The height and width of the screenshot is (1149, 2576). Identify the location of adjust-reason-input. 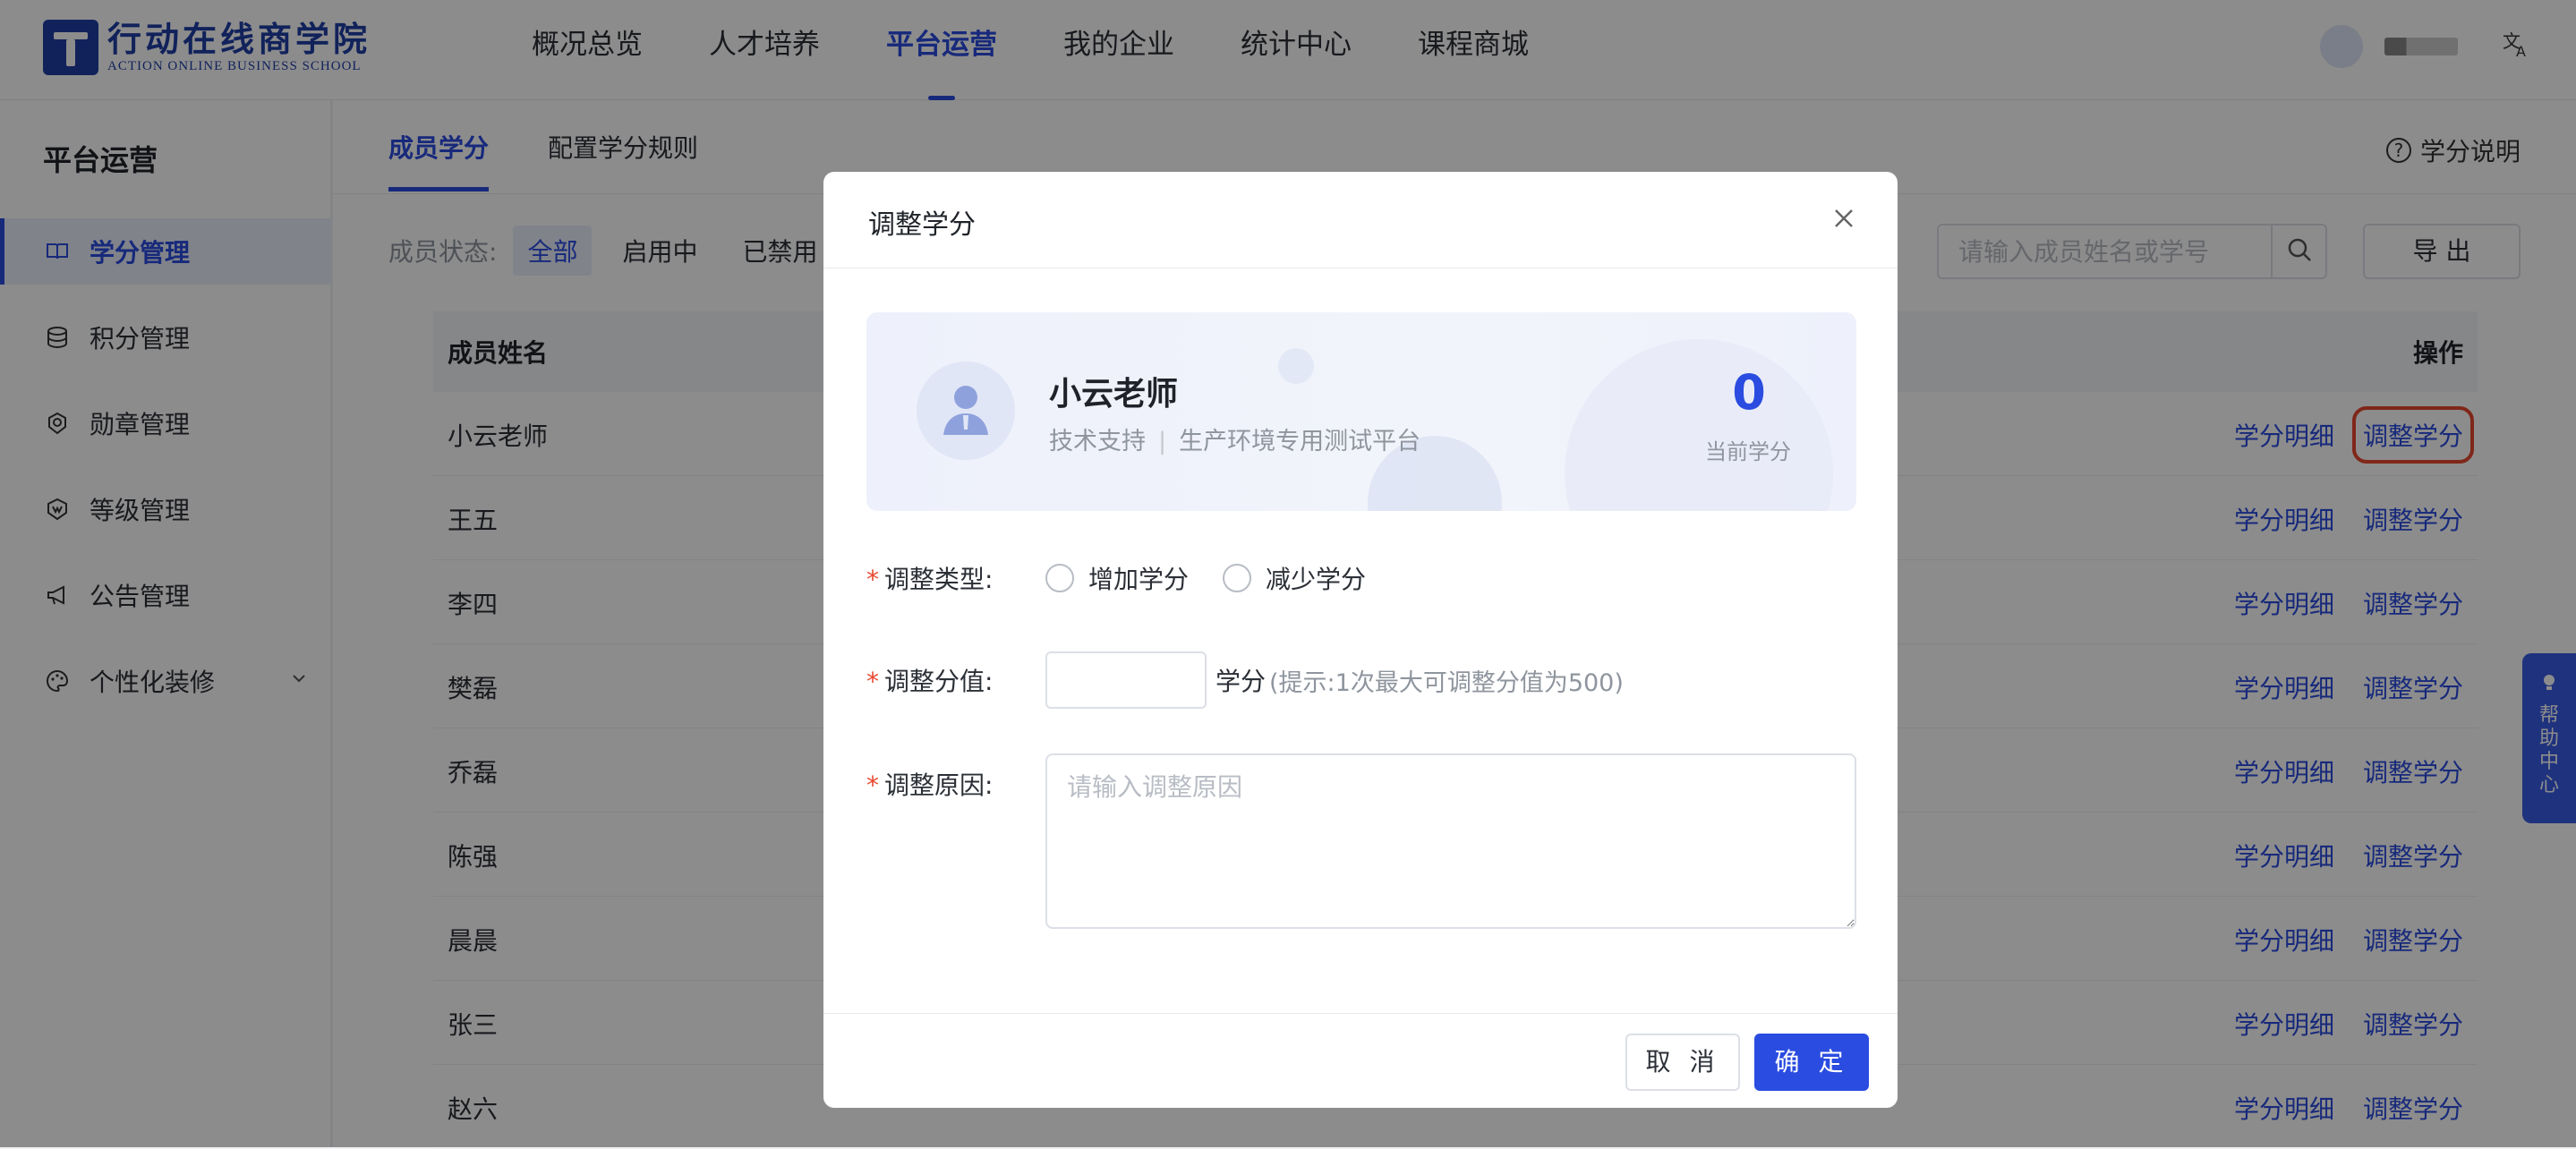
(1450, 841).